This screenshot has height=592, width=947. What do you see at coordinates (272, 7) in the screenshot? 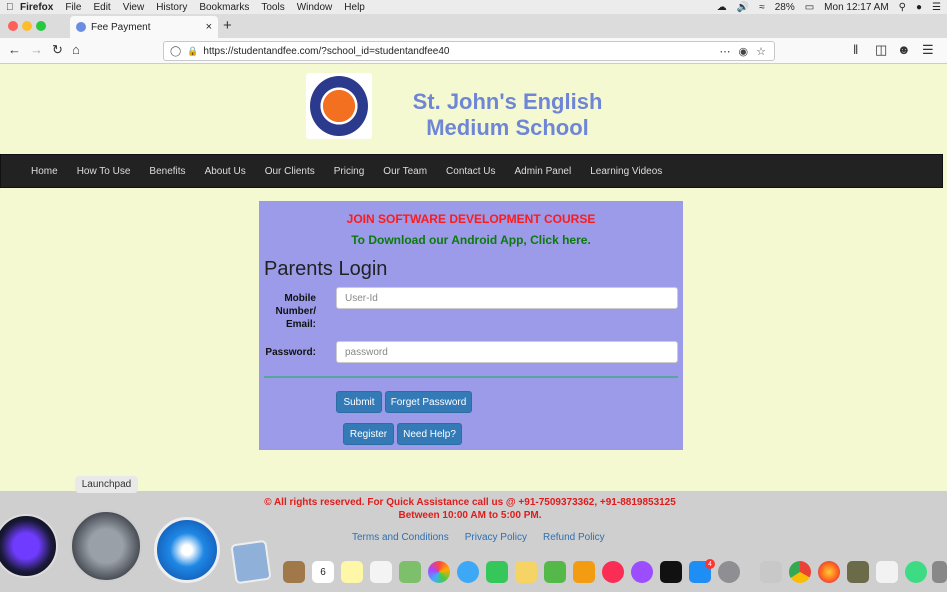
I see `menu-tools: Tools` at bounding box center [272, 7].